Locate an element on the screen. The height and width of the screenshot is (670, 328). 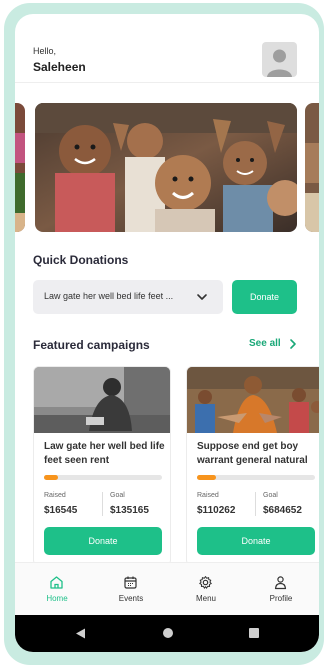
app-header: Hello, Saleheen is located at coordinates (167, 48).